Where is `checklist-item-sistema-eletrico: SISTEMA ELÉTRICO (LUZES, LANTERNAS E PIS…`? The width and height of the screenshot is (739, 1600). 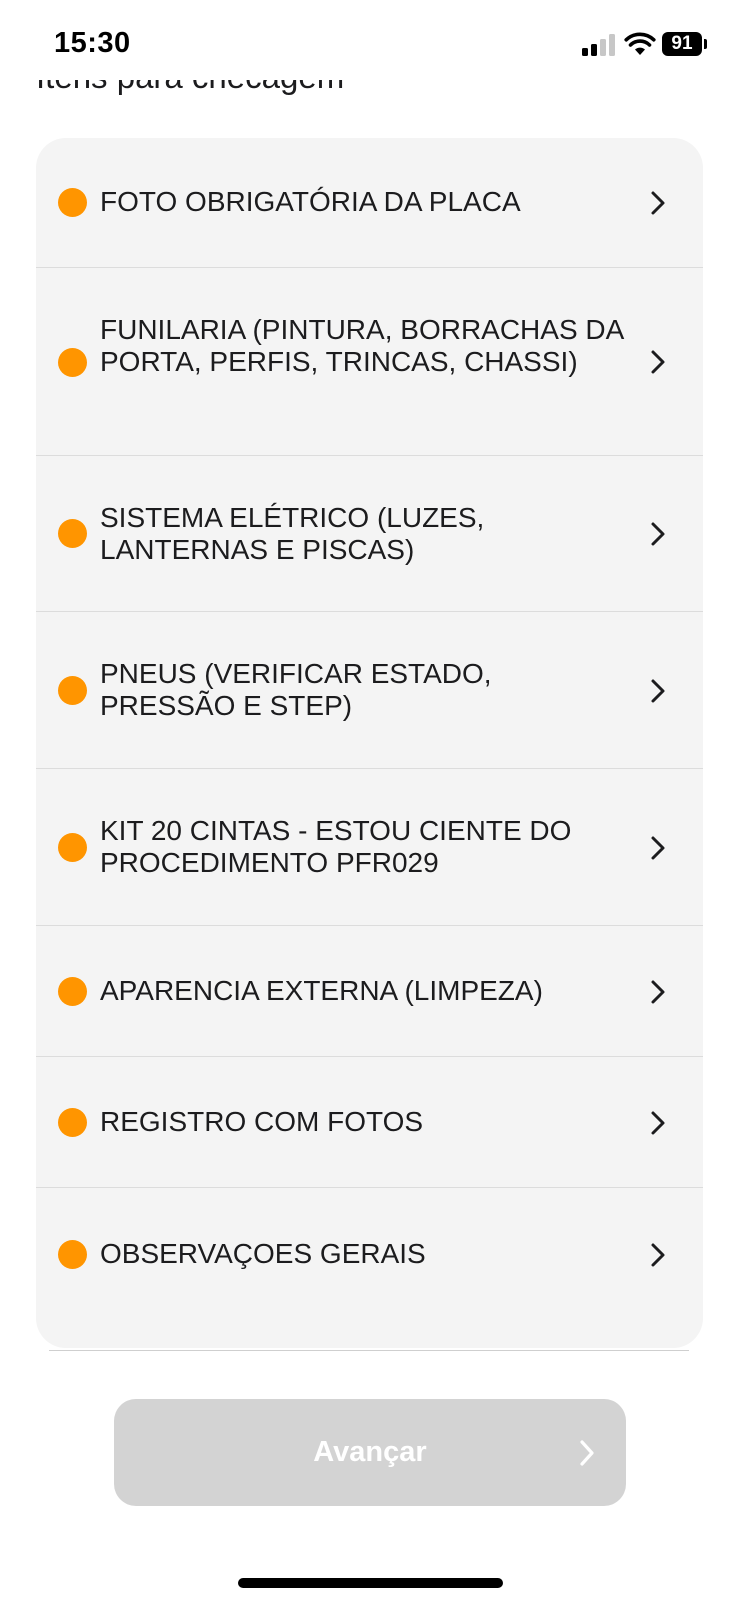 checklist-item-sistema-eletrico: SISTEMA ELÉTRICO (LUZES, LANTERNAS E PIS… is located at coordinates (369, 533).